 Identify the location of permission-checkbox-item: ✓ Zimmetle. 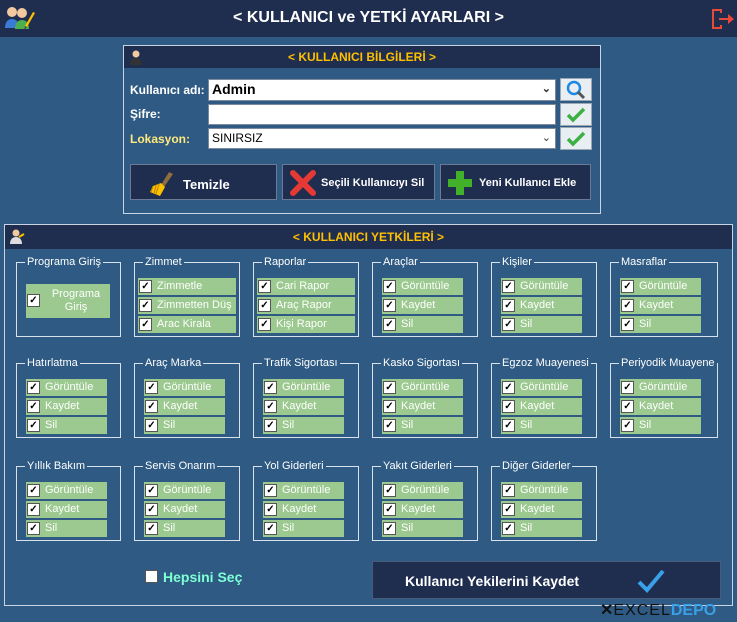
(187, 286).